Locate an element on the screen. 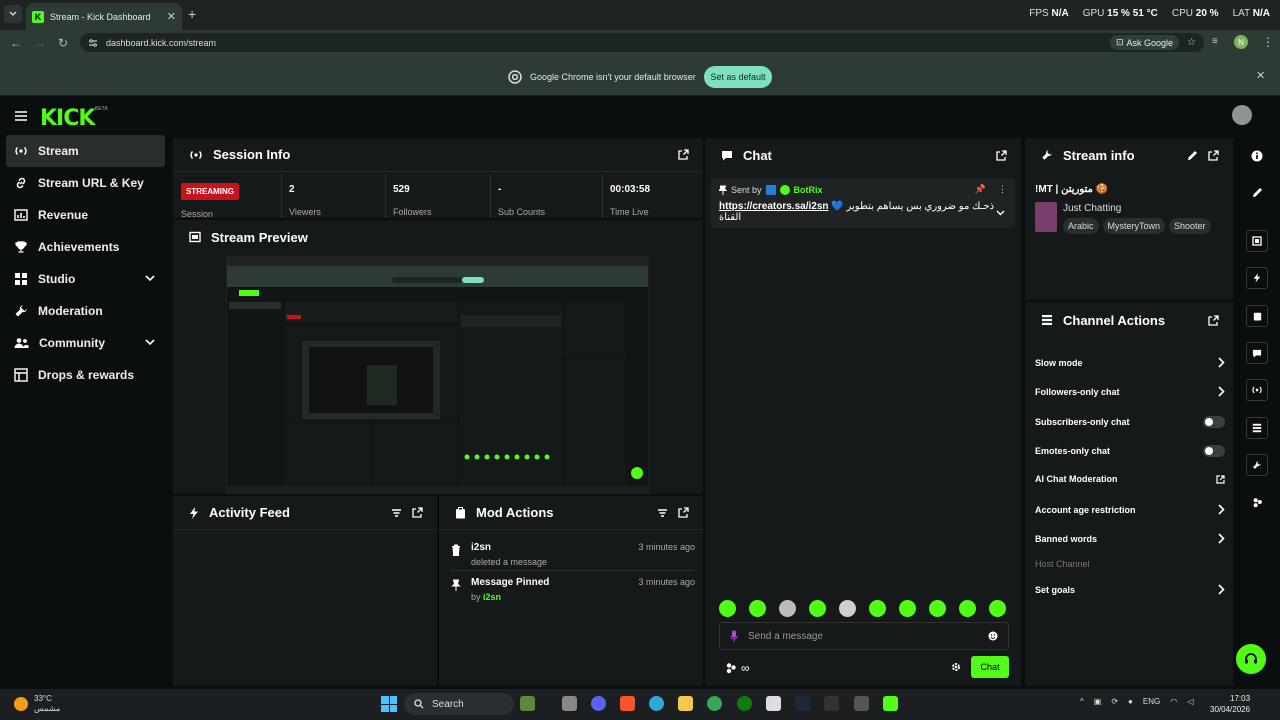 The width and height of the screenshot is (1280, 720). new-tab-button: + is located at coordinates (192, 14).